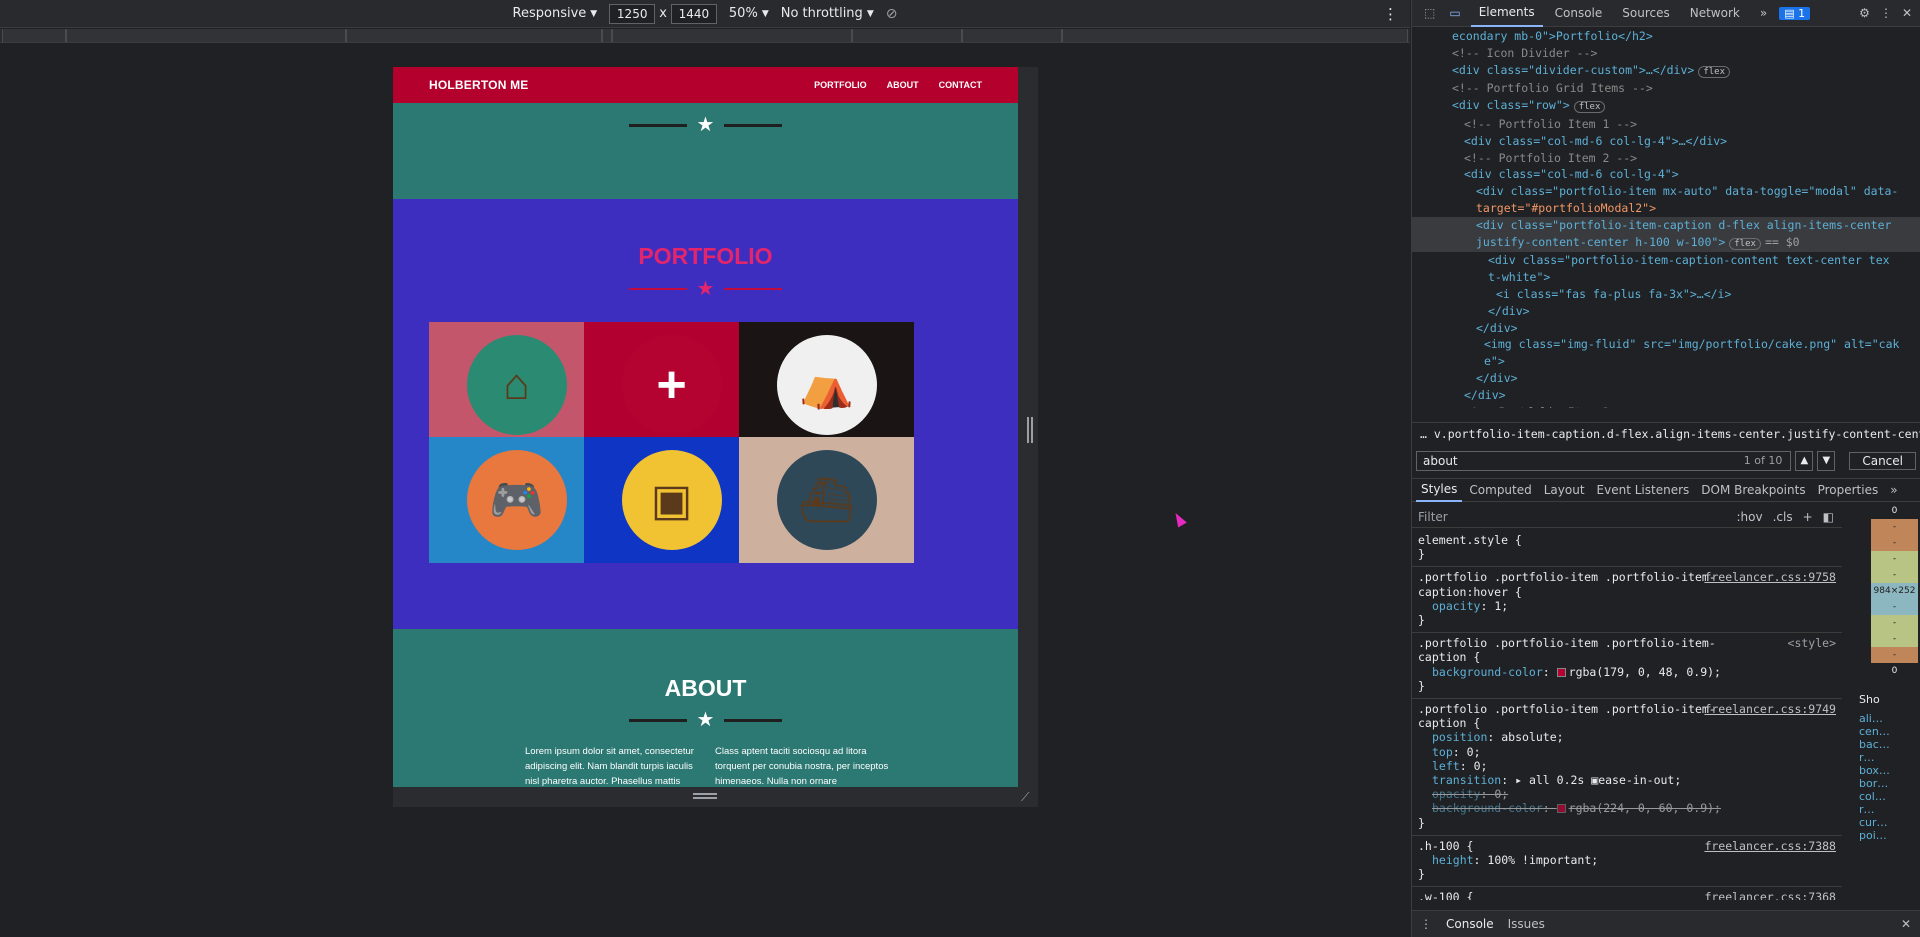 This screenshot has width=1920, height=937. Describe the element at coordinates (1426, 924) in the screenshot. I see `drawer-menu-icon: ⋮` at that location.